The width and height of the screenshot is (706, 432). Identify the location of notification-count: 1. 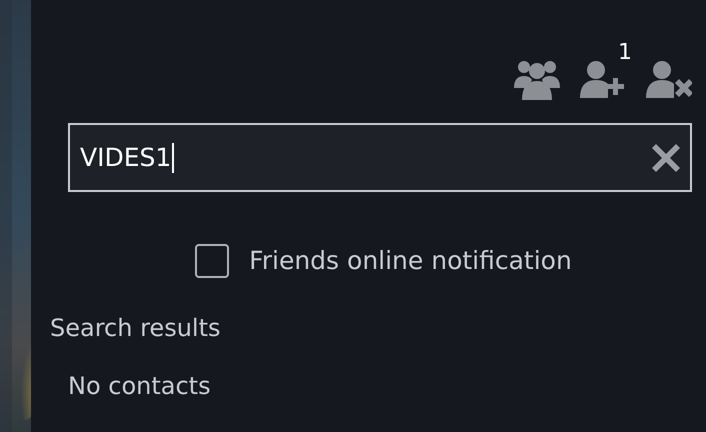
(625, 53).